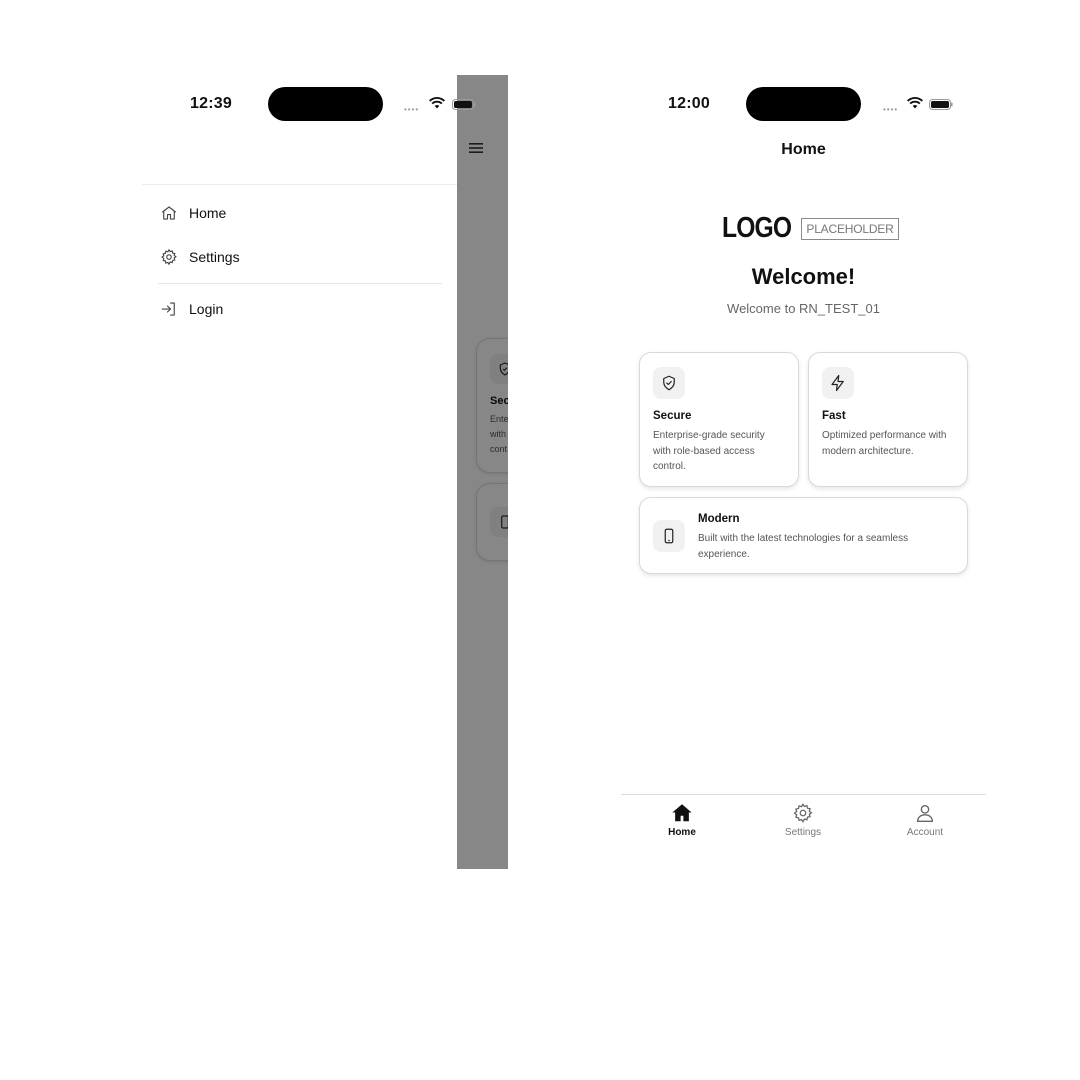 This screenshot has height=1080, width=1080. I want to click on status-time: 12:39, so click(211, 103).